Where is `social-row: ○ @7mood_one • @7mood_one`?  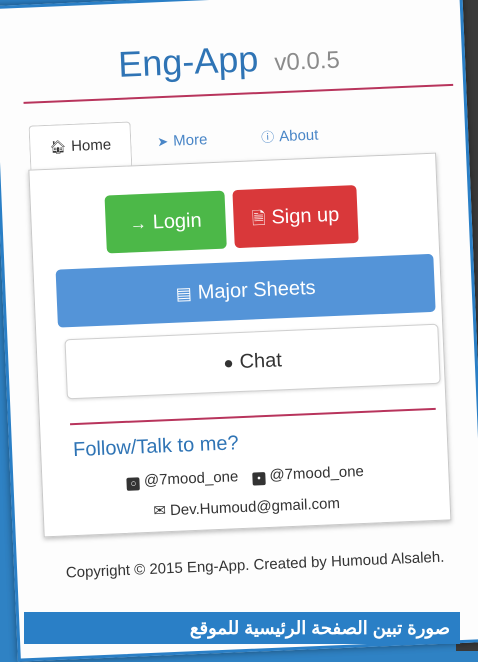
social-row: ○ @7mood_one • @7mood_one is located at coordinates (245, 476).